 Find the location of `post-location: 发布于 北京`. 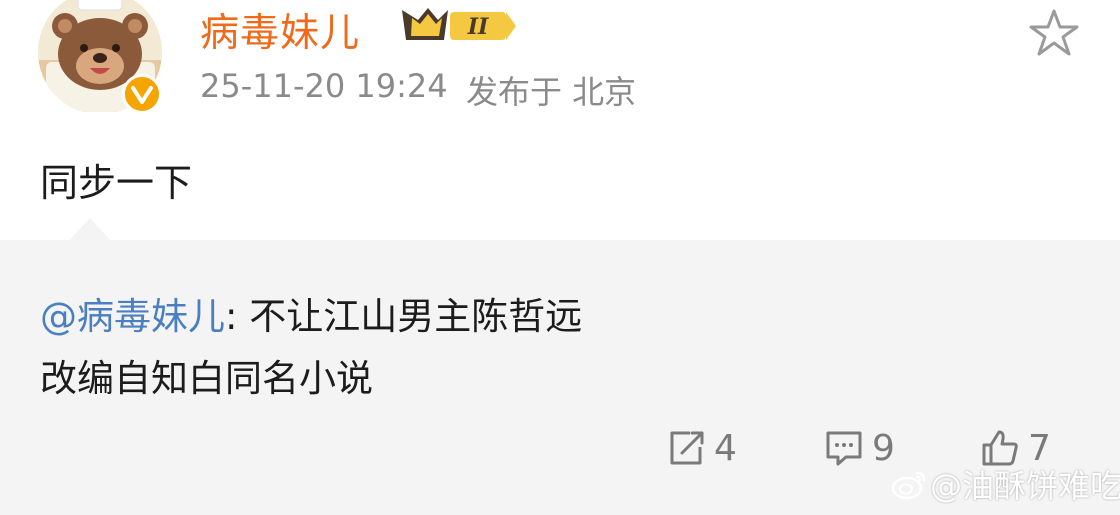

post-location: 发布于 北京 is located at coordinates (551, 92).